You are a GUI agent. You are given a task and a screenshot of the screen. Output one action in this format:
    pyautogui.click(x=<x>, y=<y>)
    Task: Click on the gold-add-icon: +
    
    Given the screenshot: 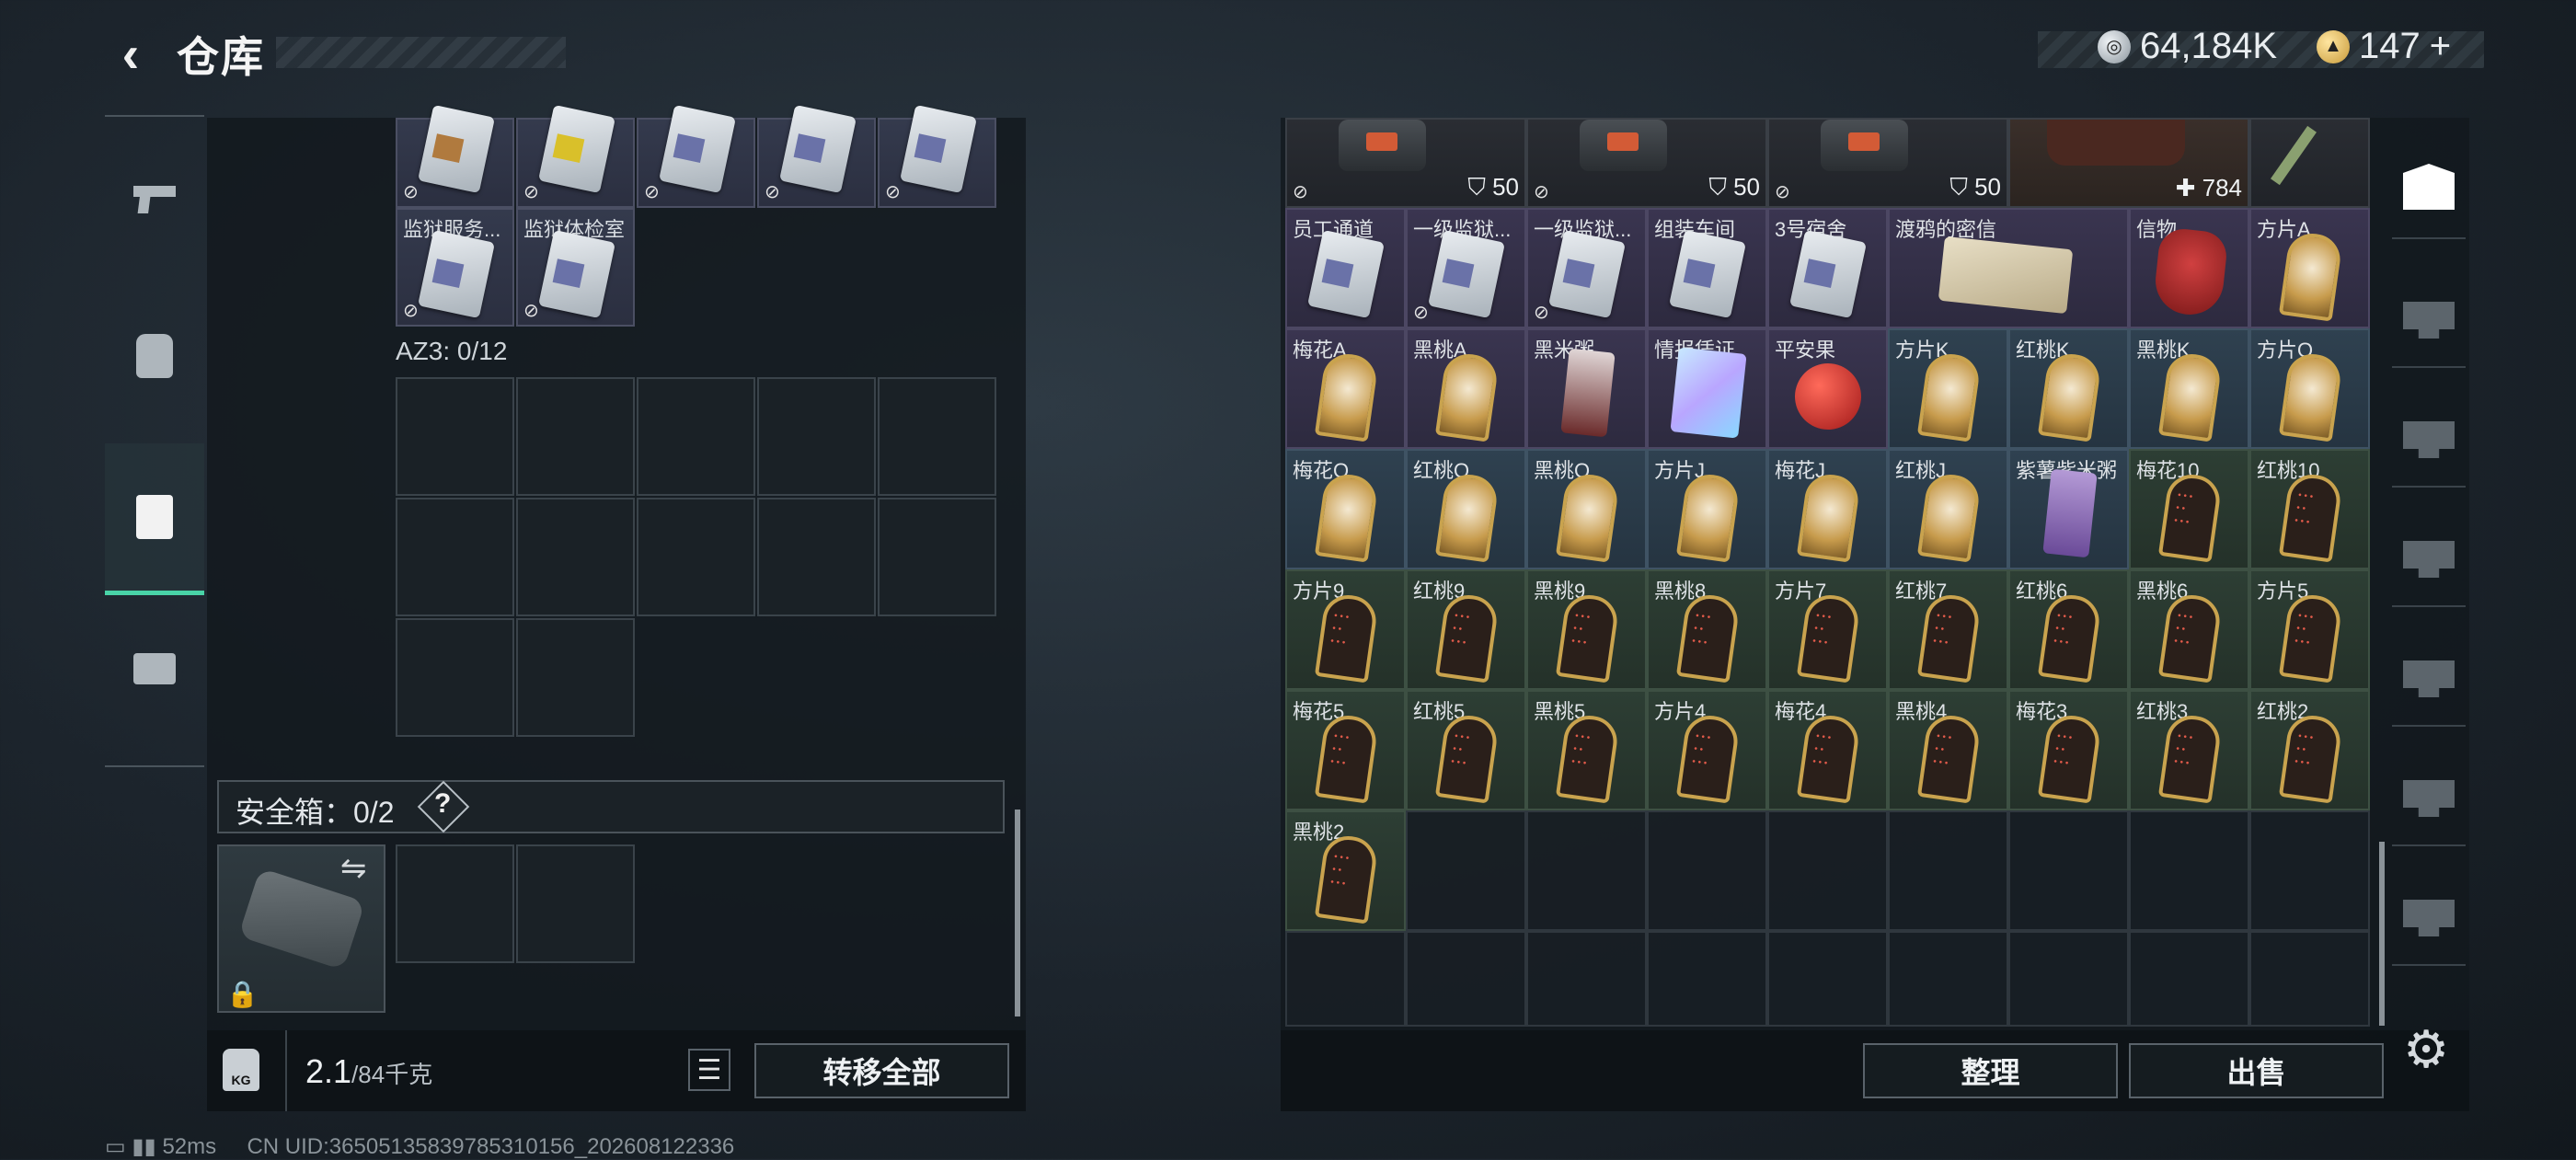 What is the action you would take?
    pyautogui.click(x=2440, y=46)
    